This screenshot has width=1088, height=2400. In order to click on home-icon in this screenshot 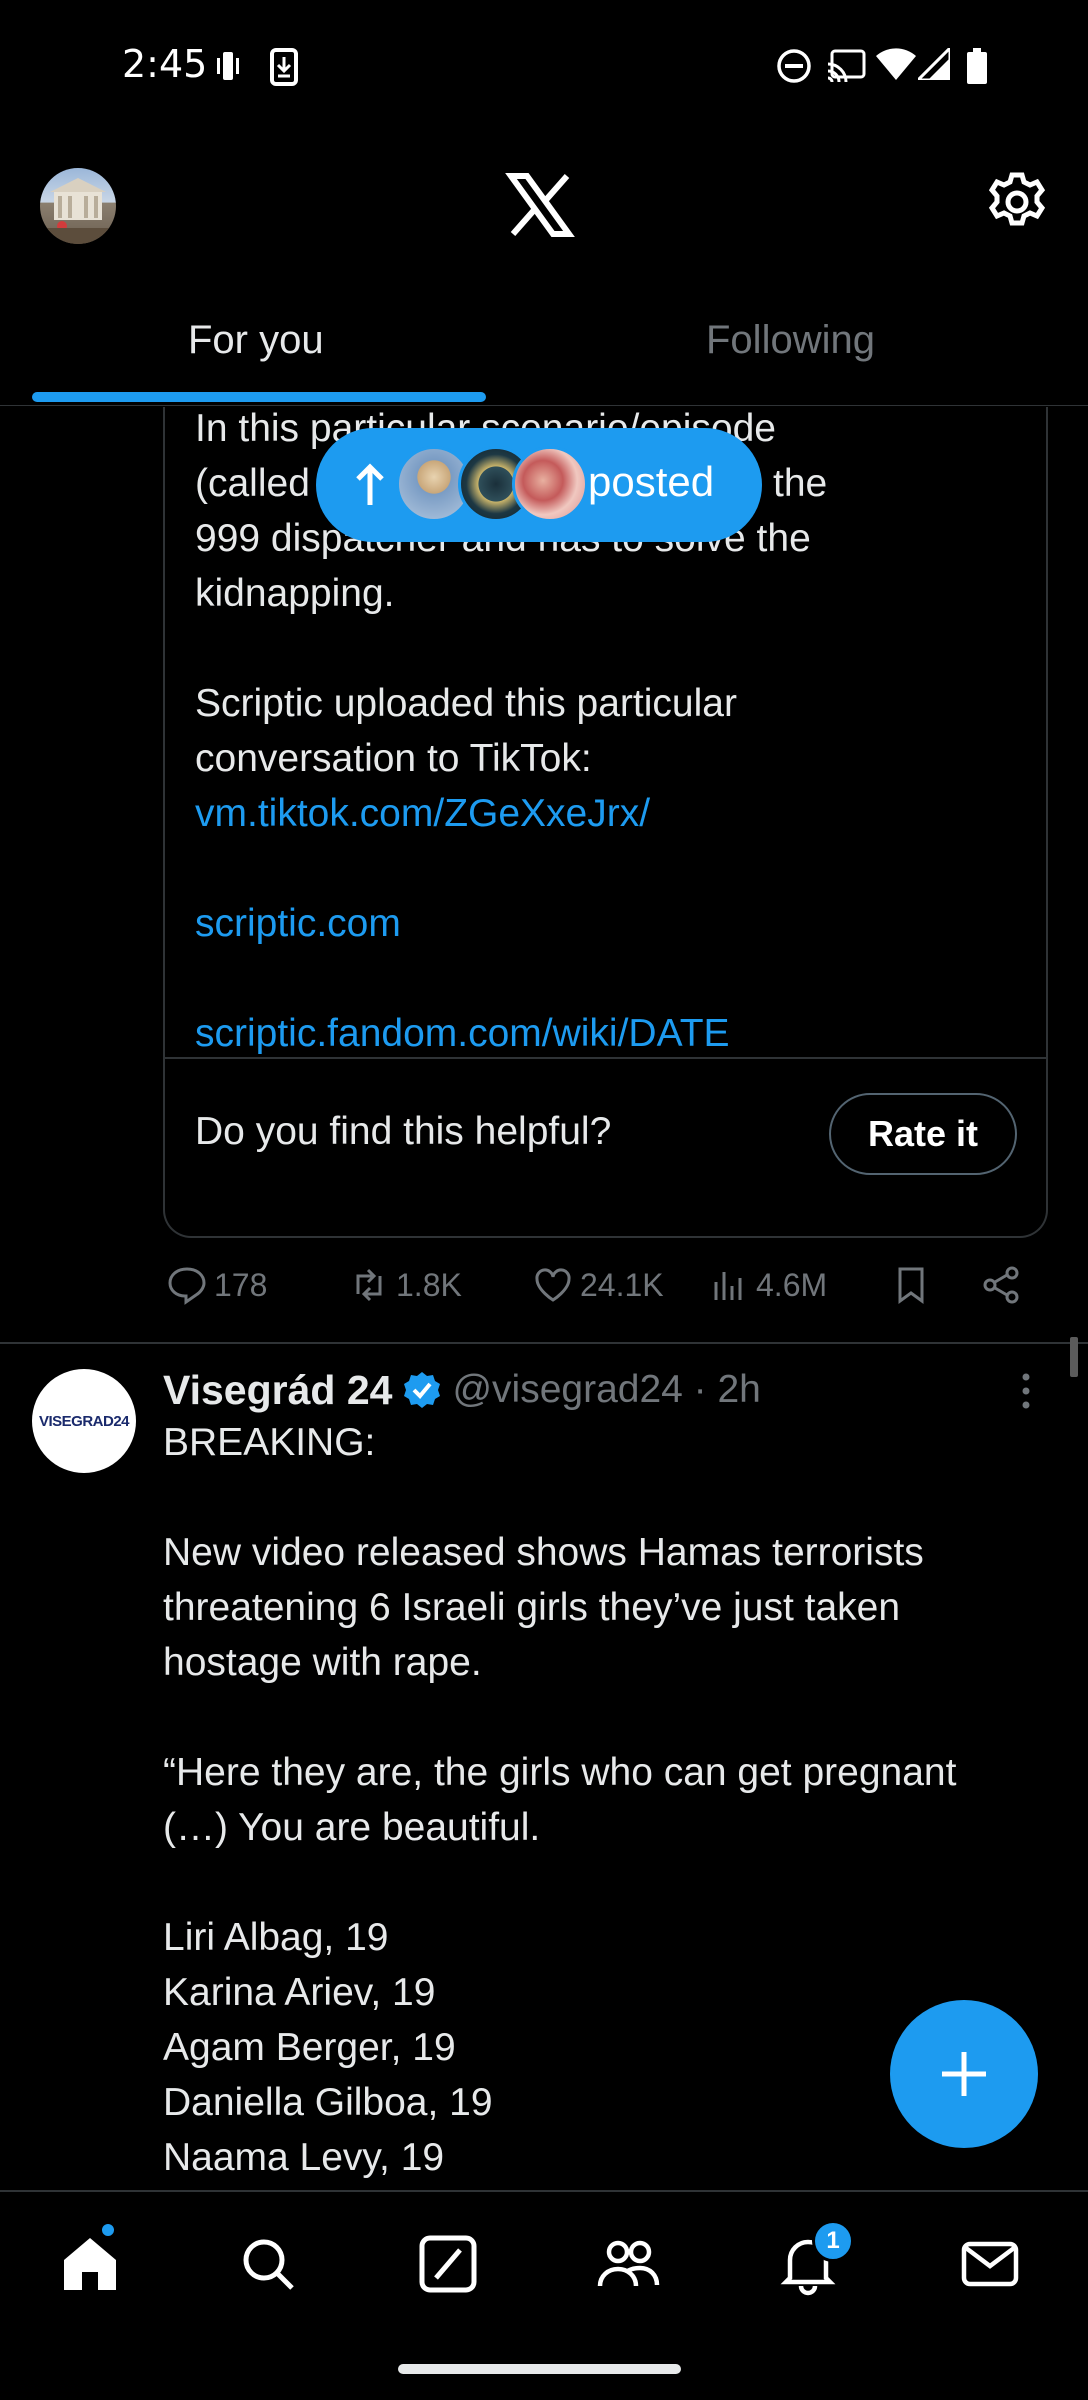, I will do `click(90, 2264)`.